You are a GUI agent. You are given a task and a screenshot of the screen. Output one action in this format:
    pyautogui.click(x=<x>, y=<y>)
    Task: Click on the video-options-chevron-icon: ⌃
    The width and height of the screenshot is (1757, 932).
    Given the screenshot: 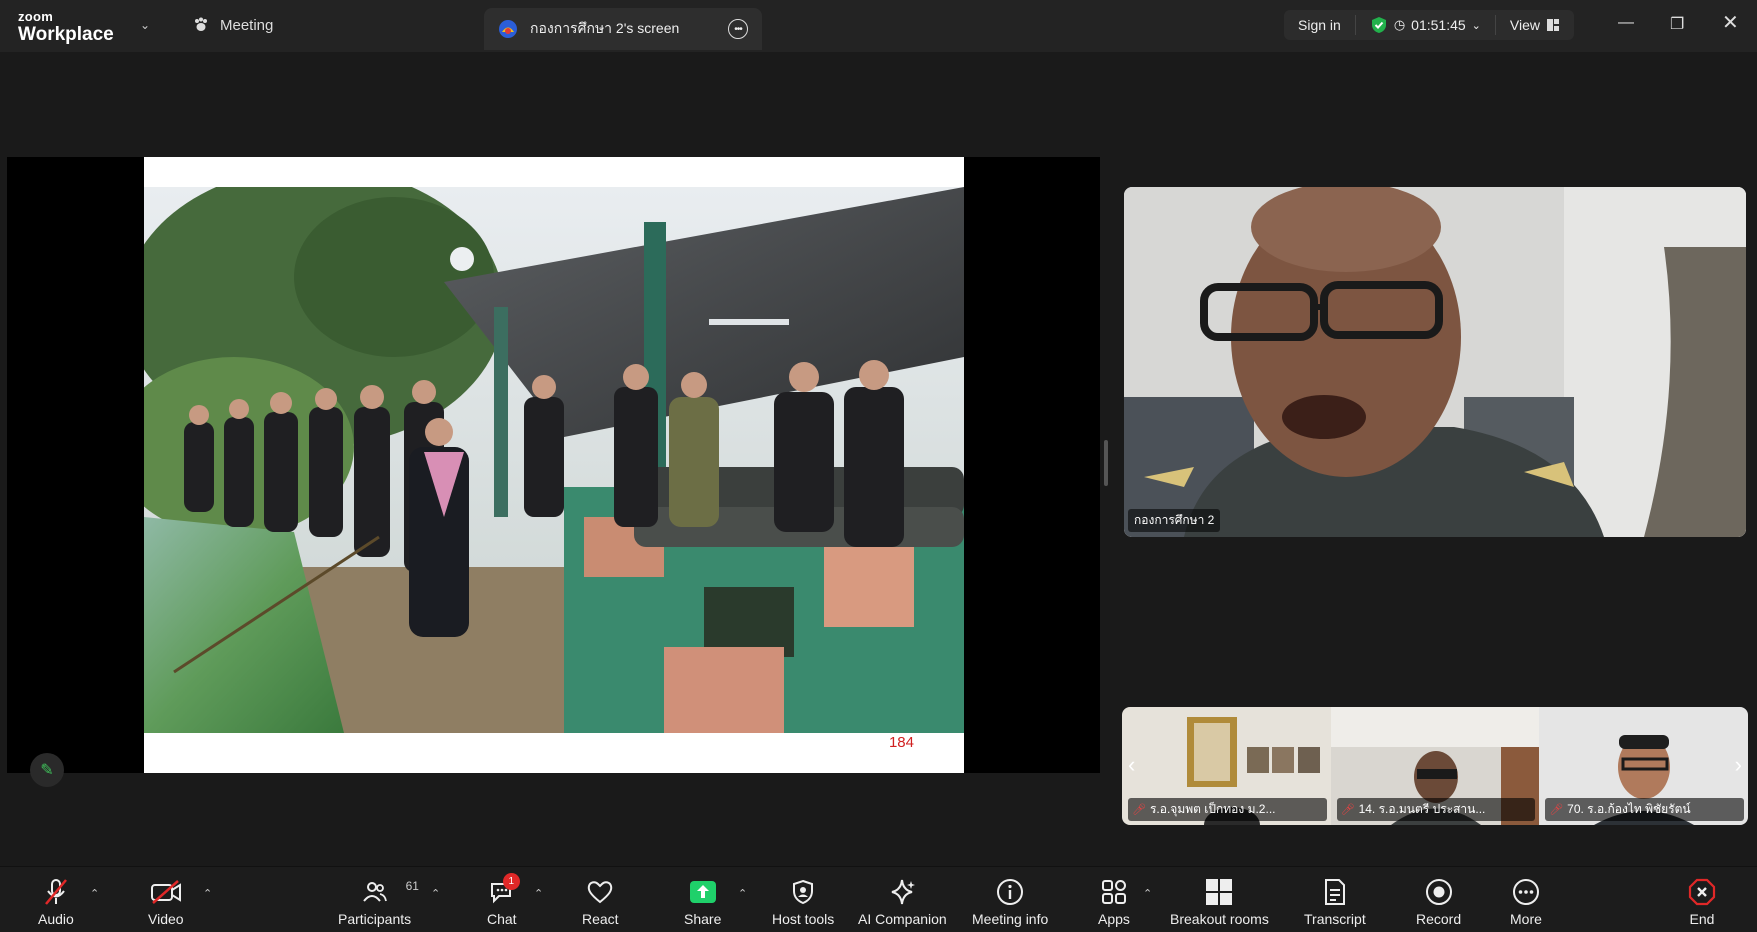 What is the action you would take?
    pyautogui.click(x=207, y=893)
    